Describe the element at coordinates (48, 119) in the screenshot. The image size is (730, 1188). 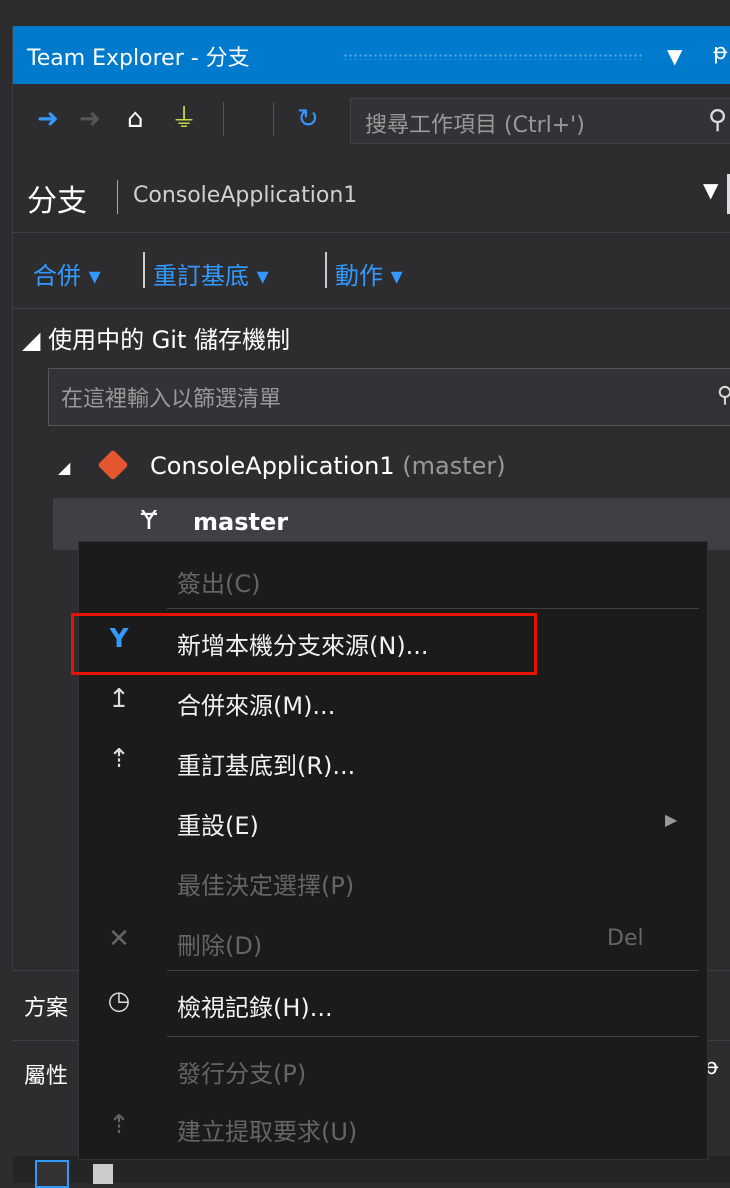
I see `back-icon: ➜` at that location.